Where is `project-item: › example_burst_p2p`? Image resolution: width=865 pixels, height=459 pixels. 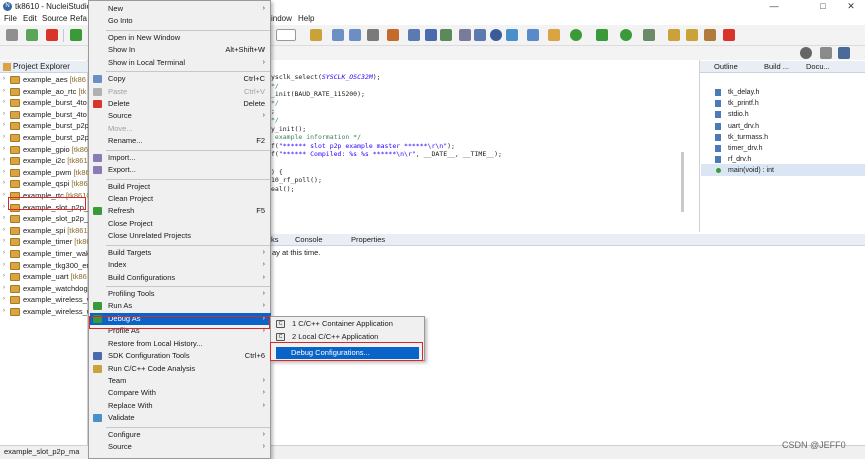 project-item: › example_burst_p2p is located at coordinates (44, 137).